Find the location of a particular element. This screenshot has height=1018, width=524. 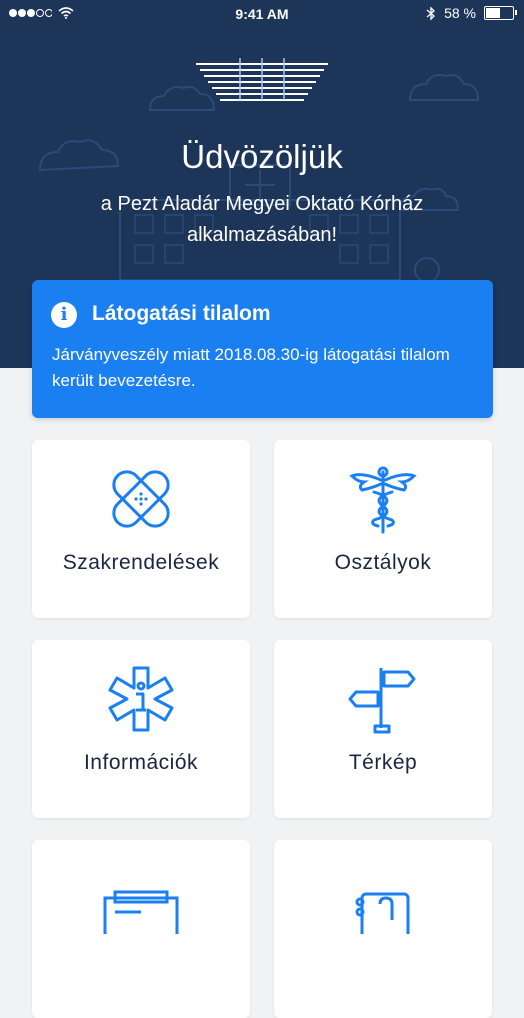

menu-card-news is located at coordinates (141, 929).